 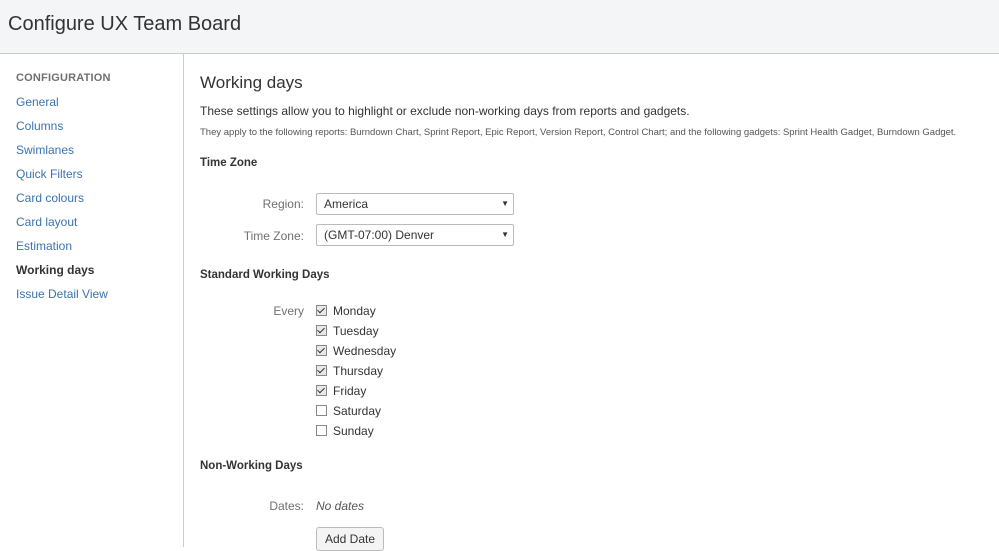 What do you see at coordinates (321, 371) in the screenshot?
I see `thursday-checkbox` at bounding box center [321, 371].